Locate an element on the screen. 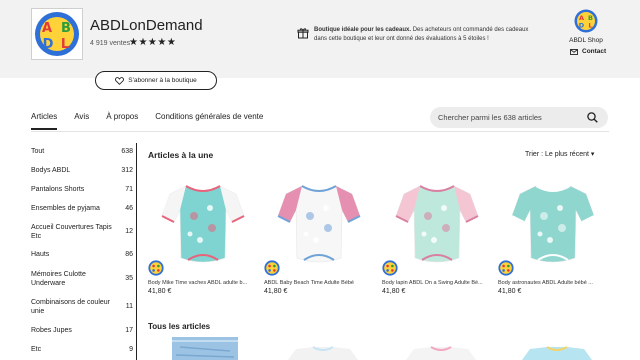  sidebar-item-all: Tout 638 is located at coordinates (82, 156).